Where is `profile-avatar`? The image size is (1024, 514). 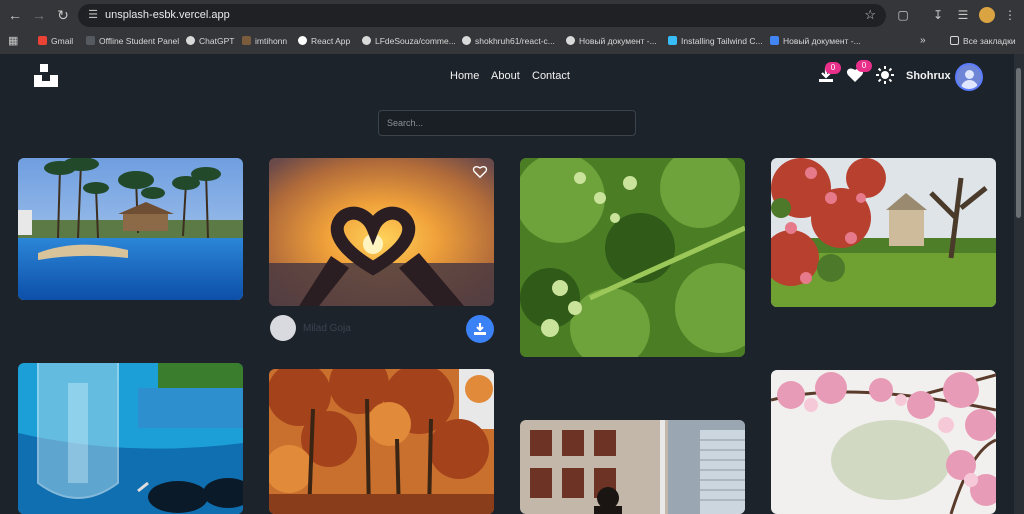 profile-avatar is located at coordinates (987, 15).